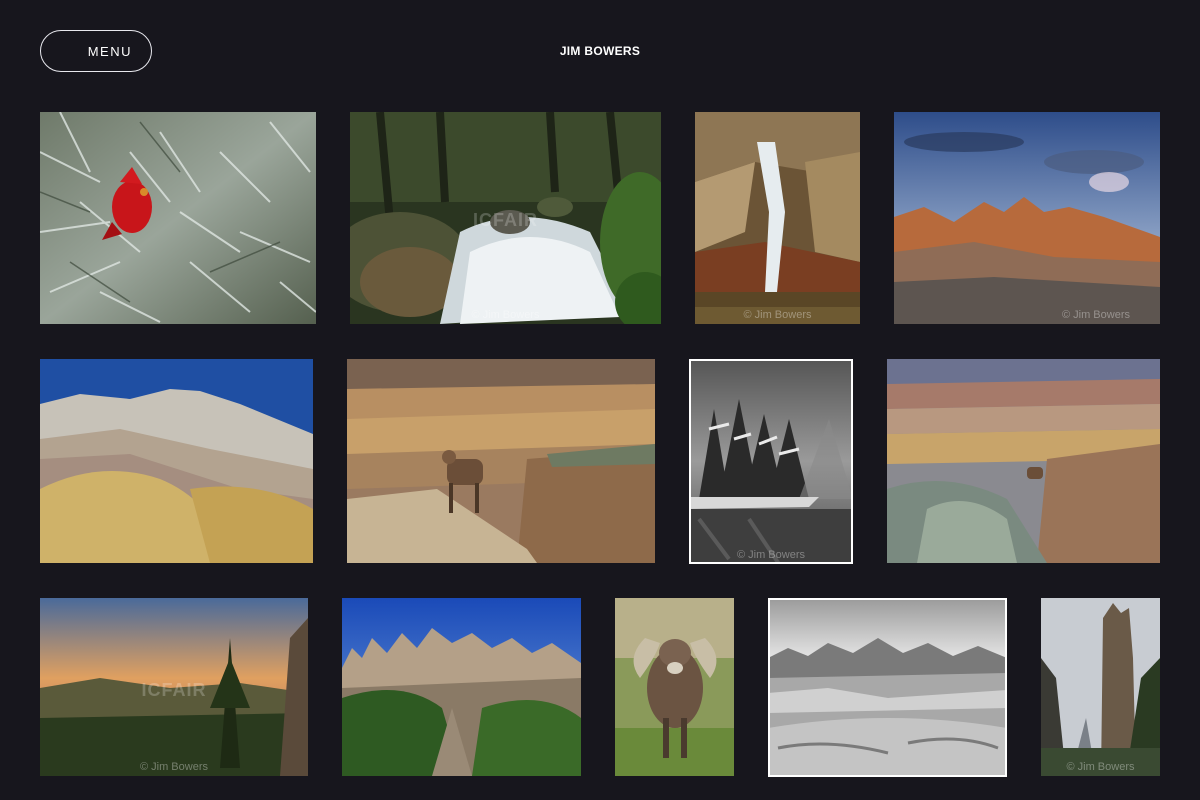 This screenshot has height=800, width=1200. I want to click on gallery-thumb-badlands-bighorn, so click(1023, 461).